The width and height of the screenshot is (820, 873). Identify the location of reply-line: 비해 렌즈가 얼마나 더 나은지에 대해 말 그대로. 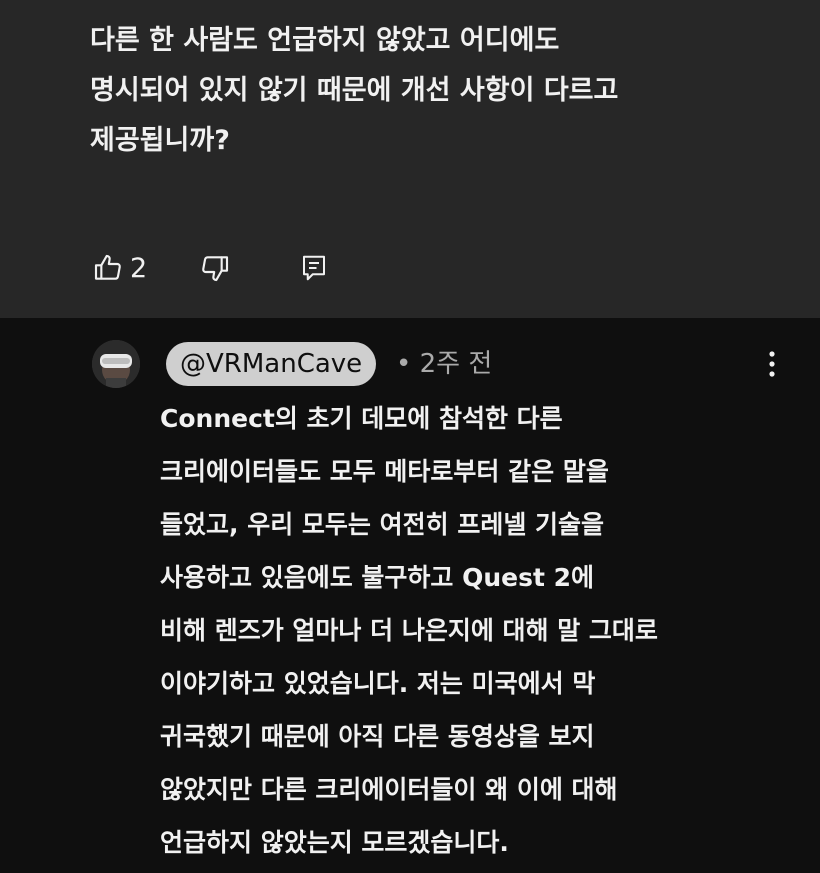
(409, 630).